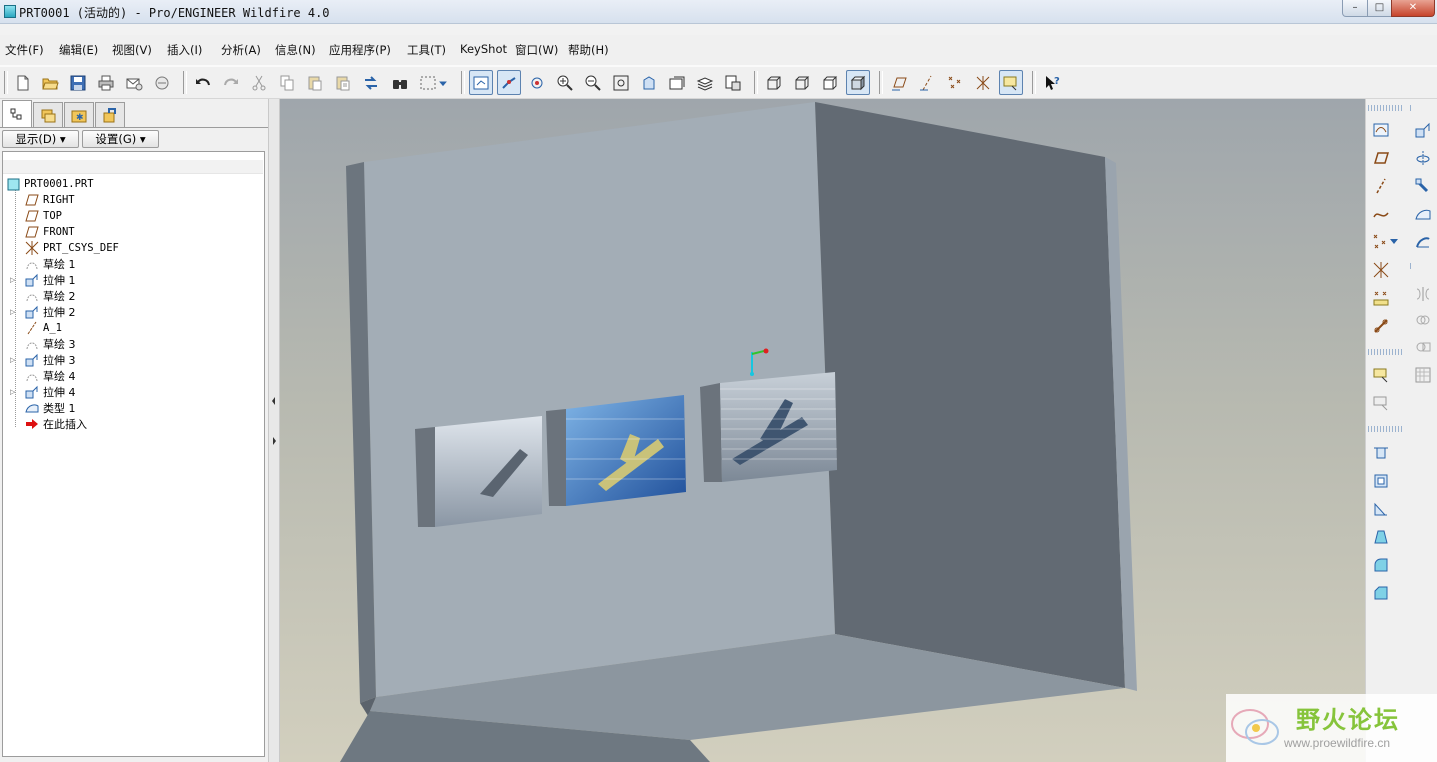 The height and width of the screenshot is (762, 1437). What do you see at coordinates (162, 82) in the screenshot?
I see `send-link-icon` at bounding box center [162, 82].